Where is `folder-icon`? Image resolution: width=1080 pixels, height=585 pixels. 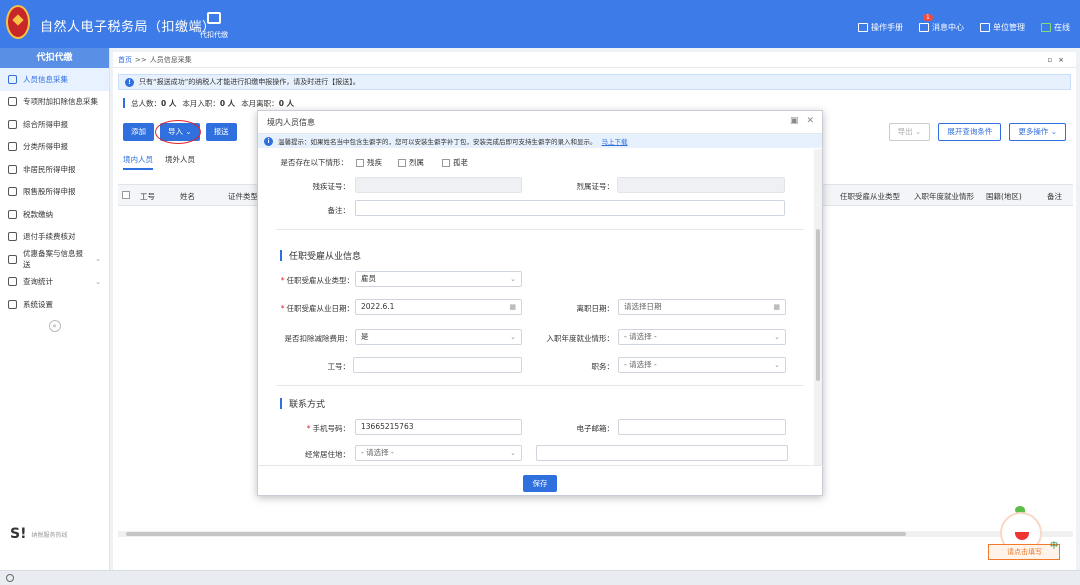 folder-icon is located at coordinates (12, 214).